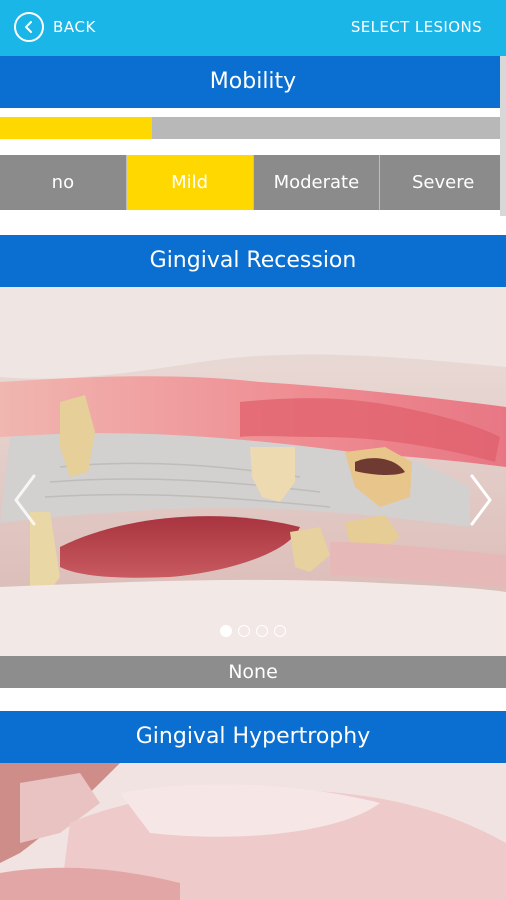 The height and width of the screenshot is (900, 506). What do you see at coordinates (253, 128) in the screenshot?
I see `mobility-progress-bar` at bounding box center [253, 128].